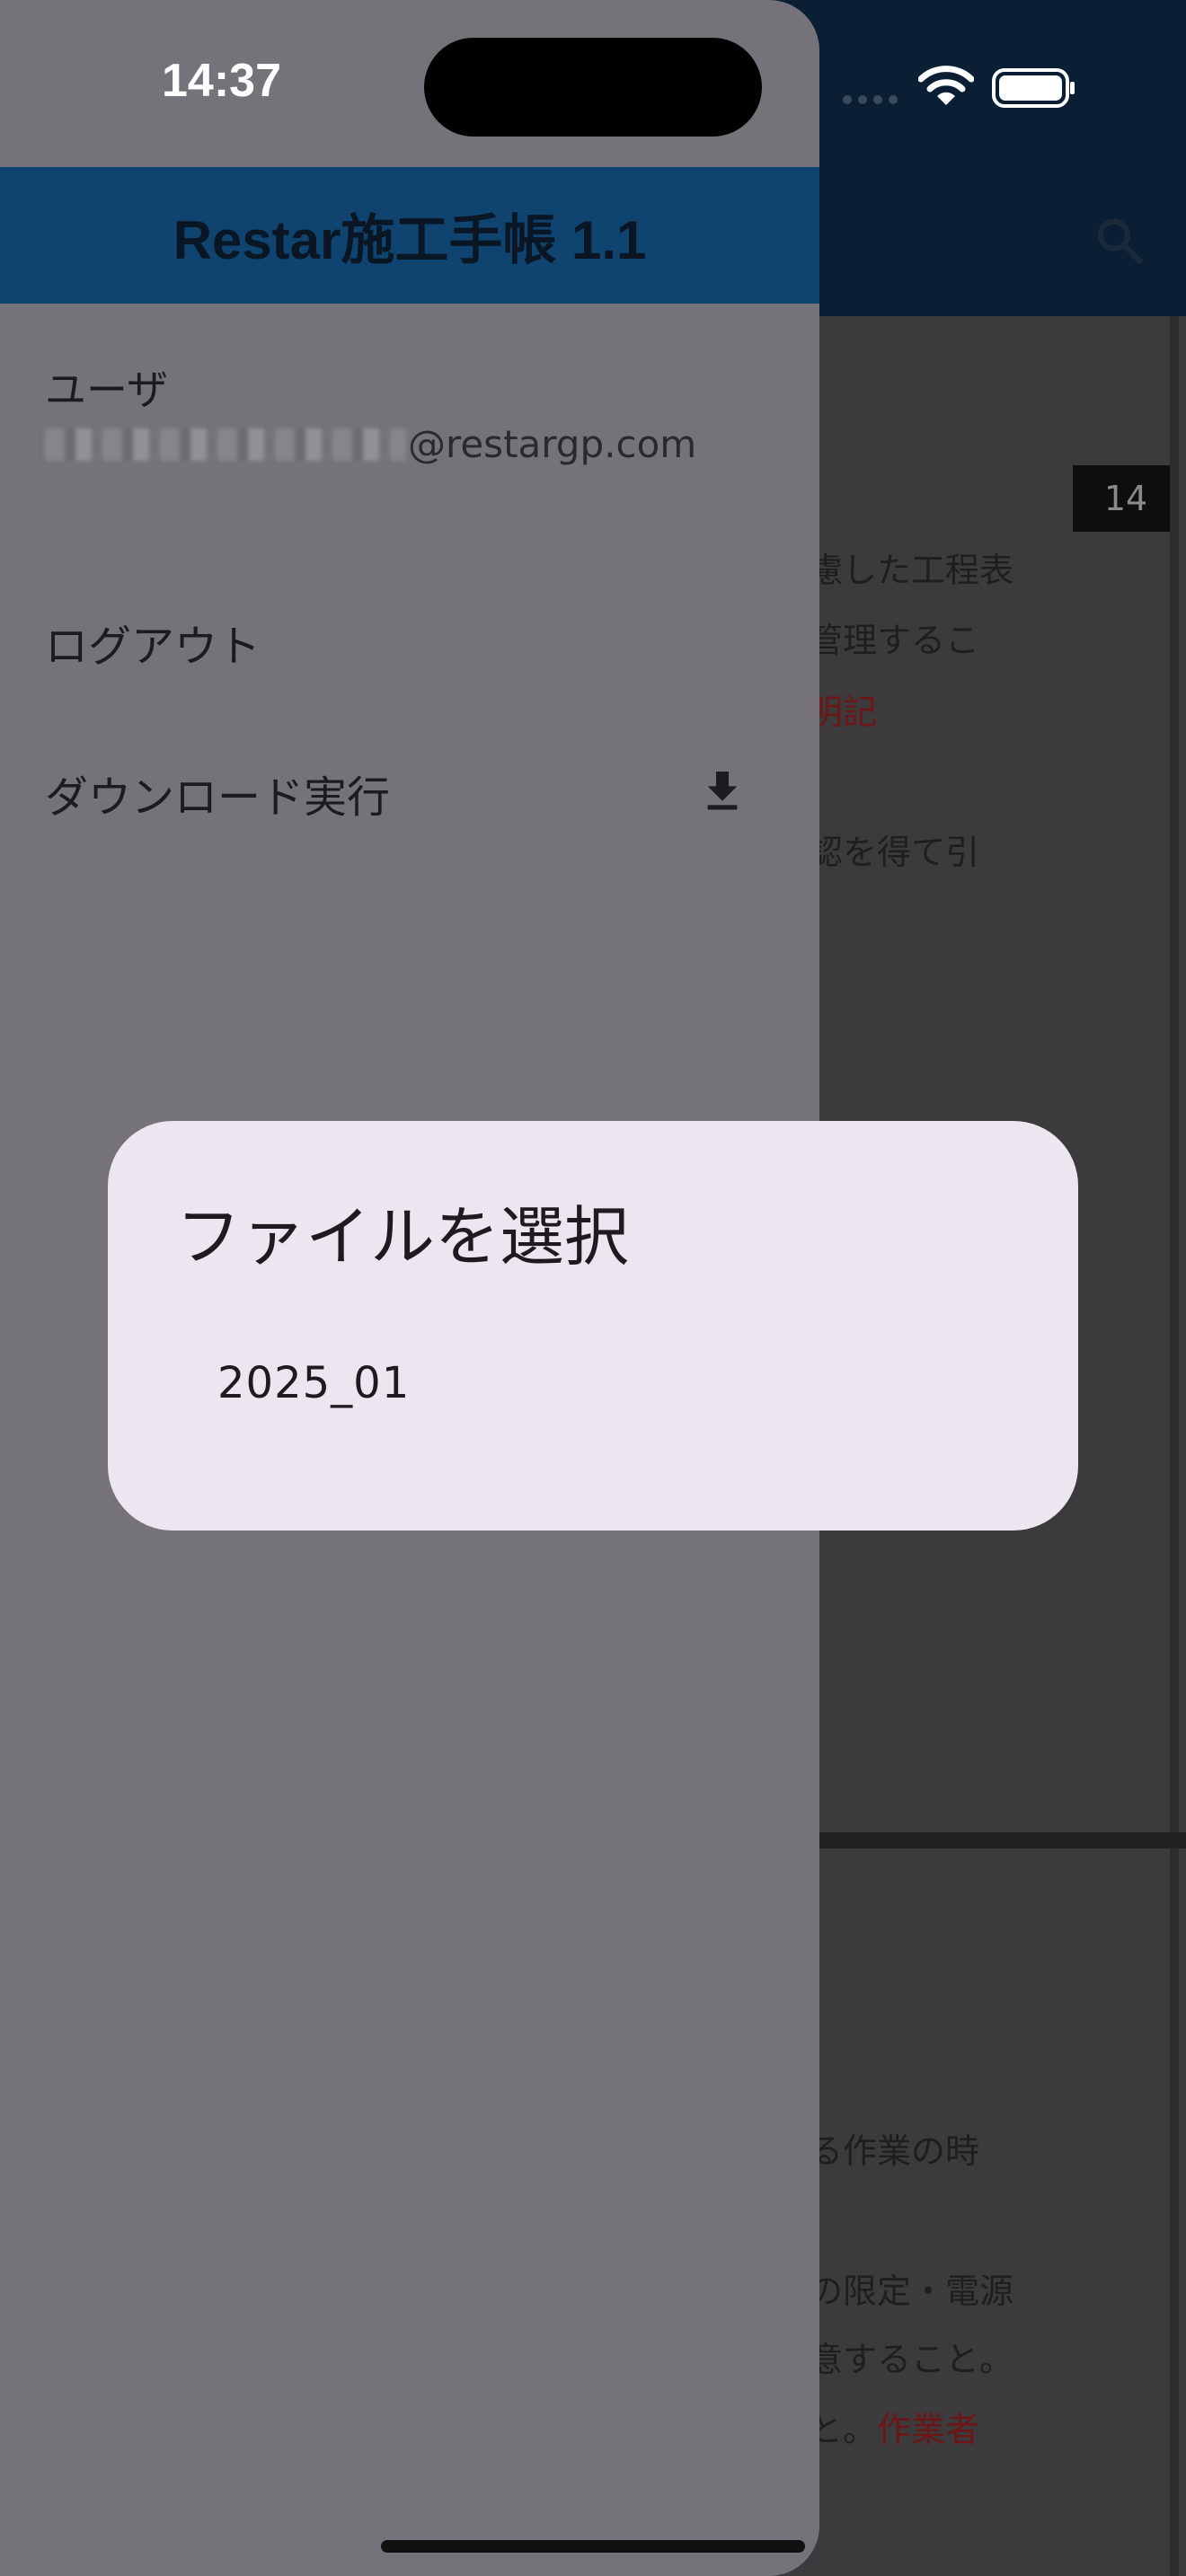 The image size is (1186, 2576). Describe the element at coordinates (552, 444) in the screenshot. I see `user-email-domain: @restargp.com` at that location.